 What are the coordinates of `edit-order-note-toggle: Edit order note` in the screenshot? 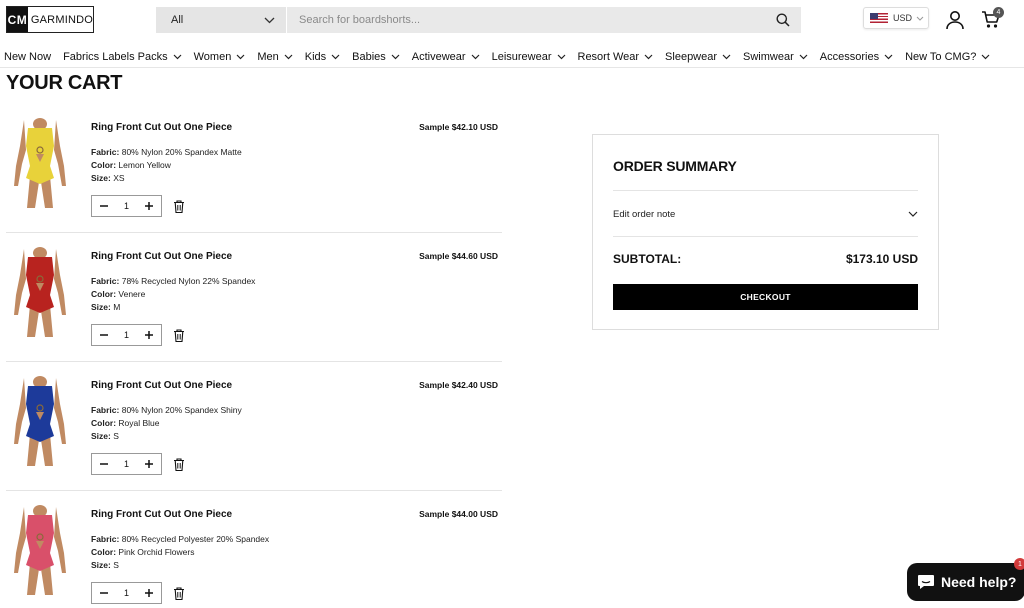 It's located at (765, 214).